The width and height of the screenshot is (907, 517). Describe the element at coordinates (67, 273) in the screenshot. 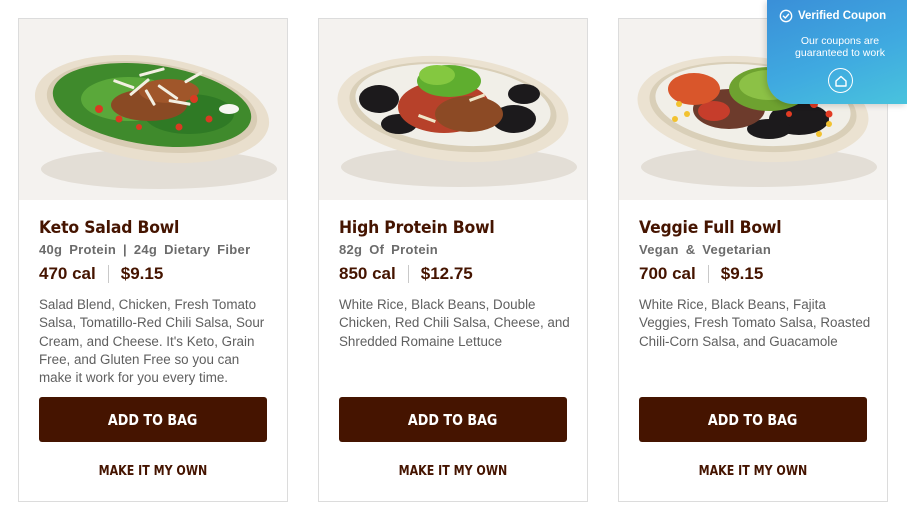

I see `calories: 470 cal` at that location.